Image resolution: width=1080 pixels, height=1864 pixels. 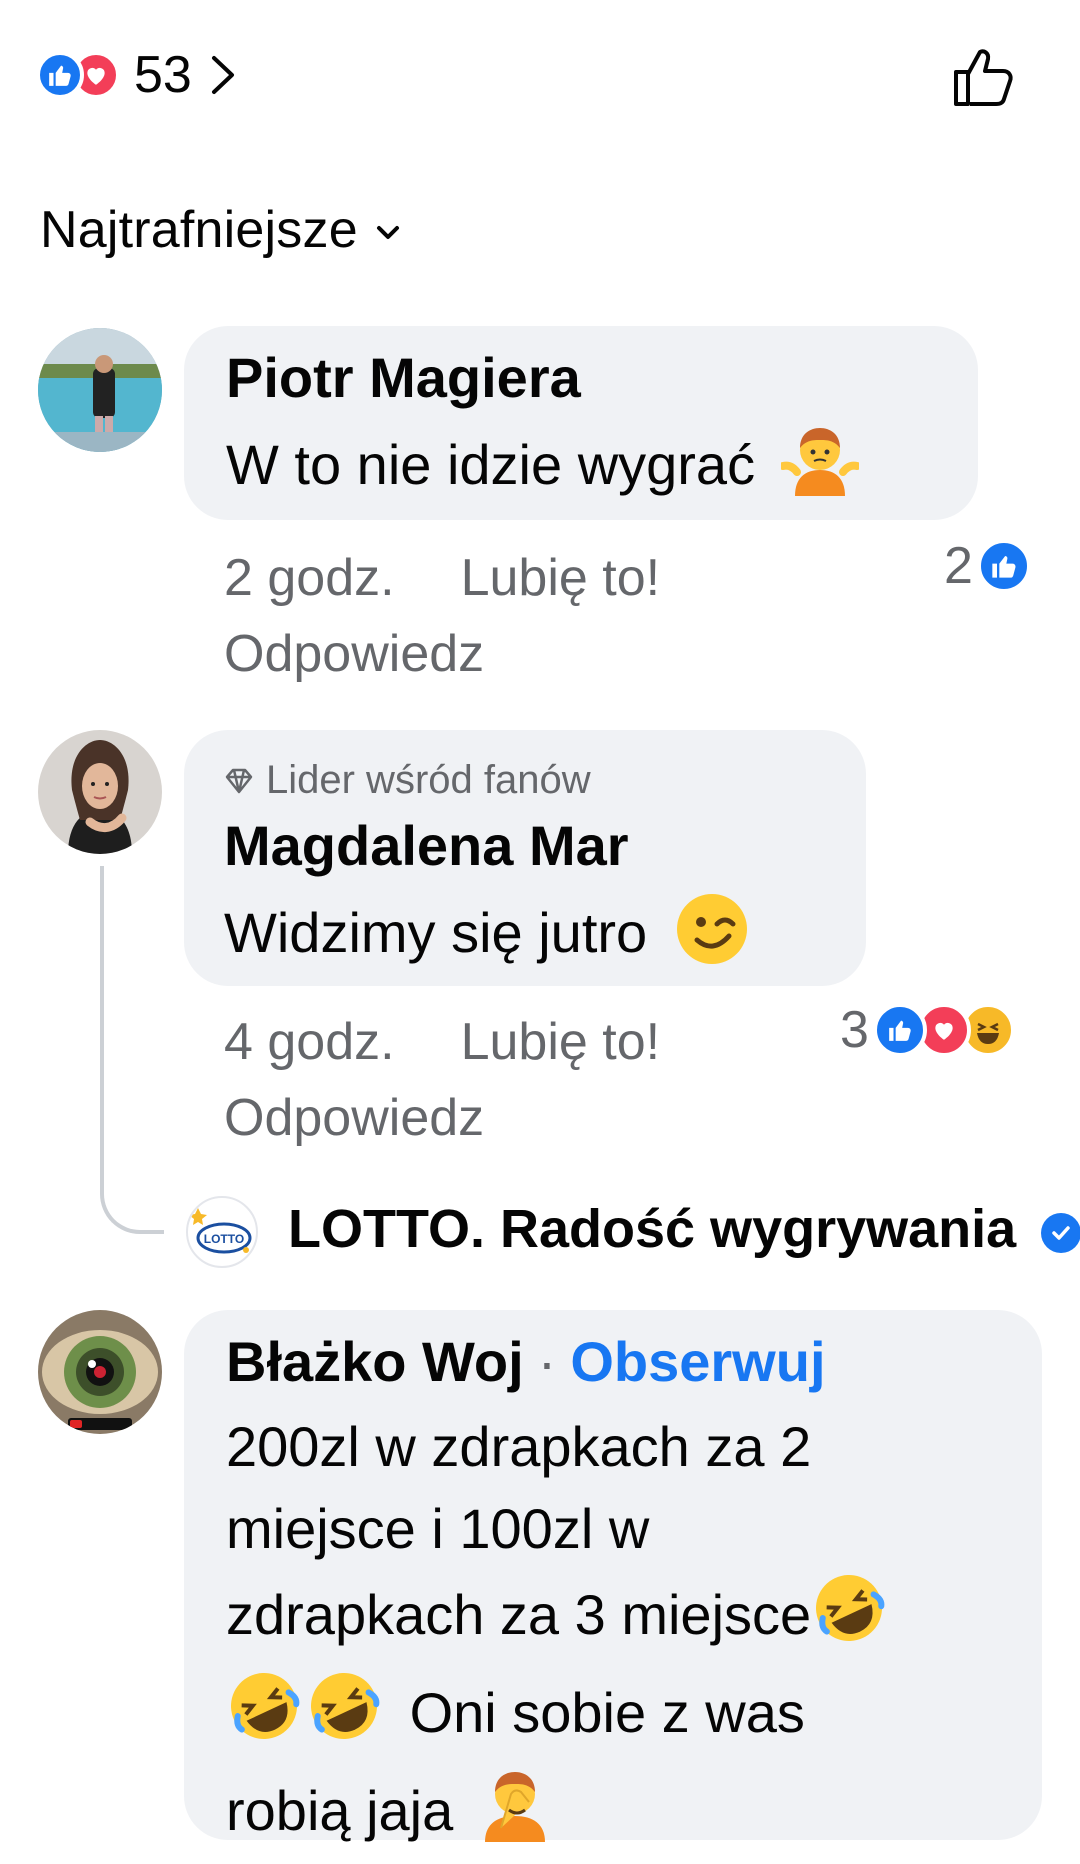 I want to click on diamond-icon, so click(x=239, y=780).